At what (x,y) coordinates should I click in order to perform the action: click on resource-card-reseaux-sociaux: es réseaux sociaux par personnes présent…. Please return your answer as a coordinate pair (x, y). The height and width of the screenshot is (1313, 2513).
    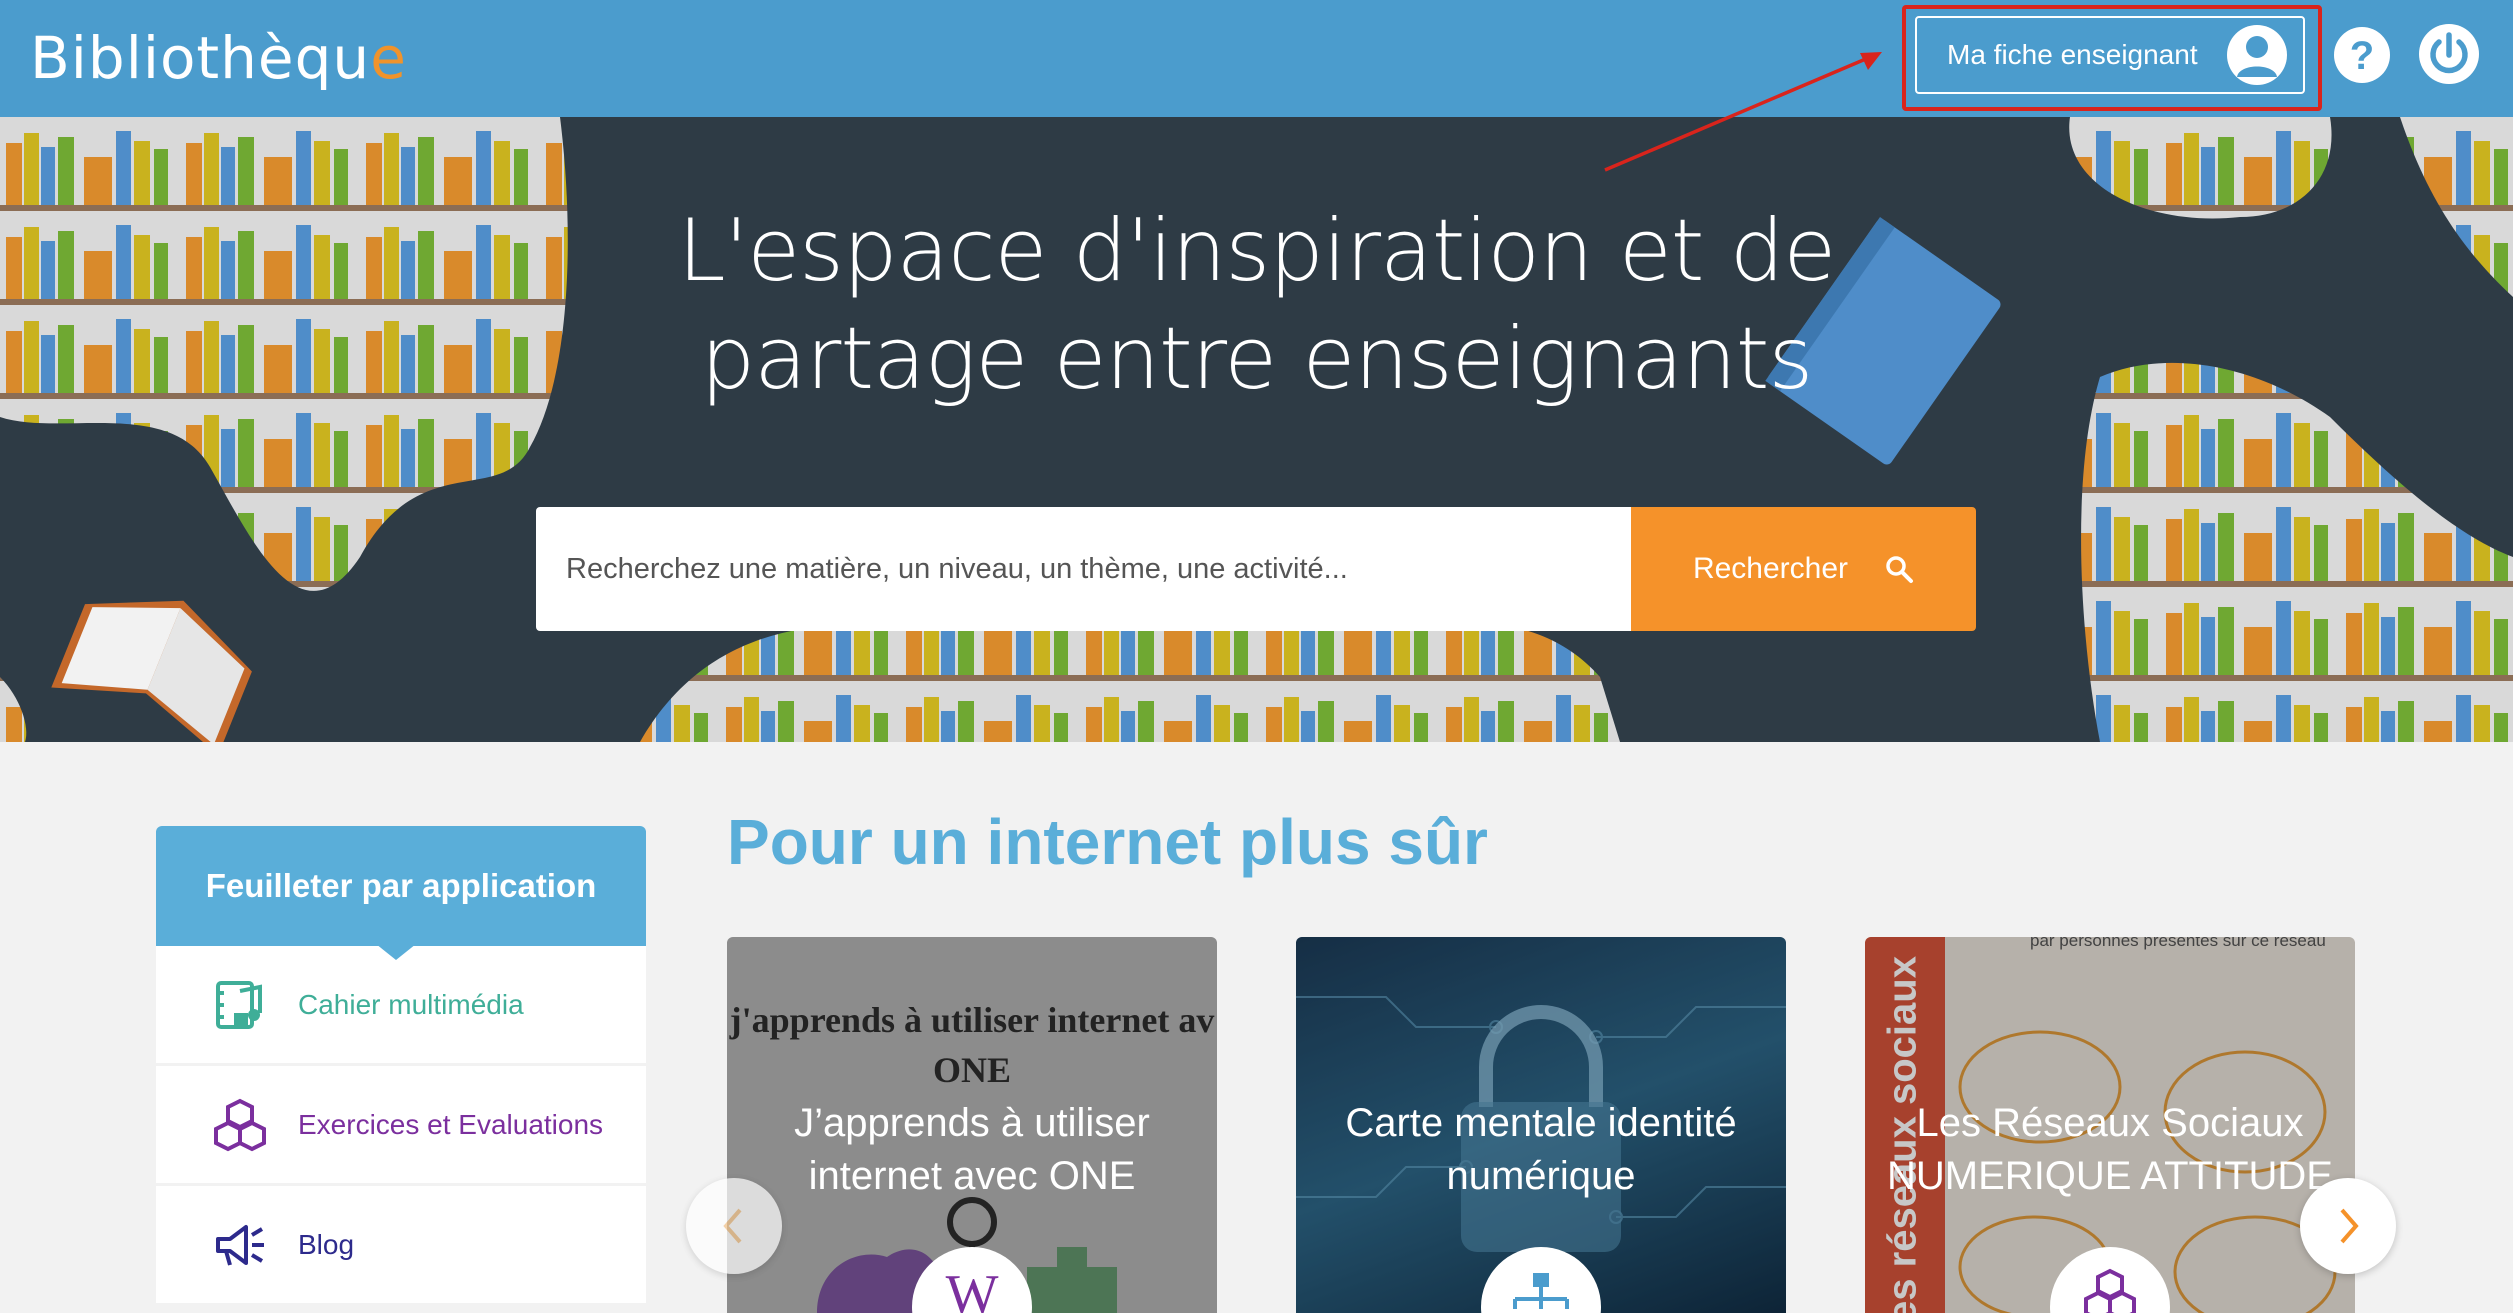
    Looking at the image, I should click on (2110, 1125).